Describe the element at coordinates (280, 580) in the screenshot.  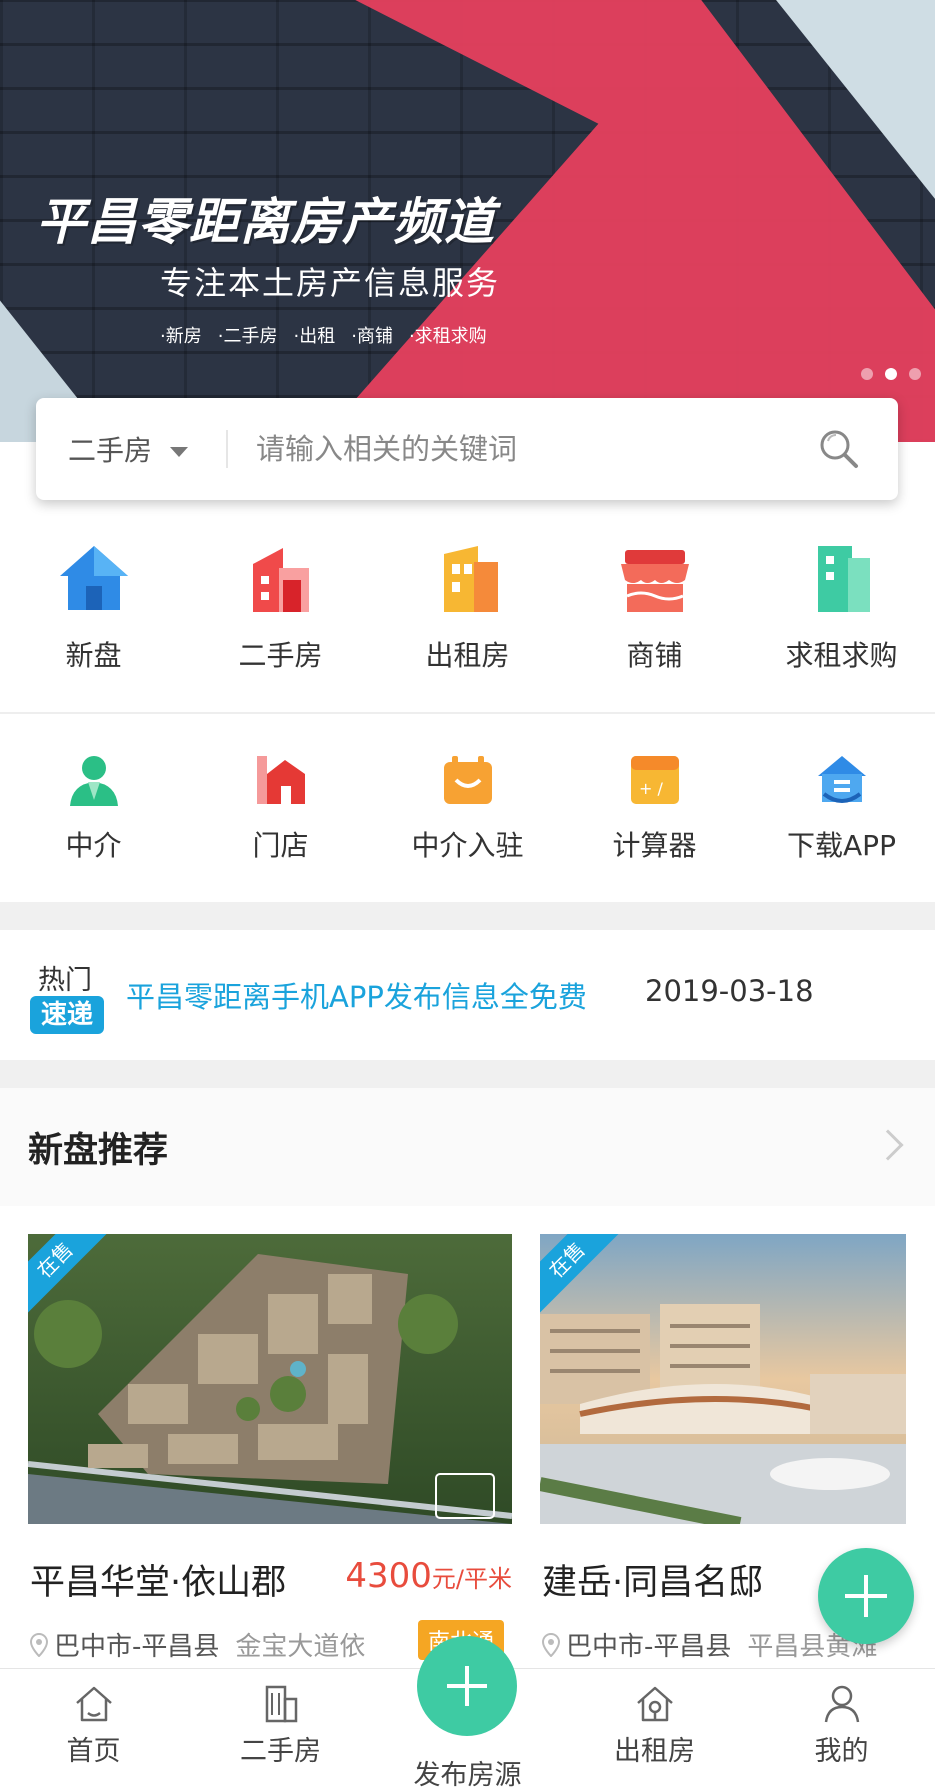
I see `building-icon` at that location.